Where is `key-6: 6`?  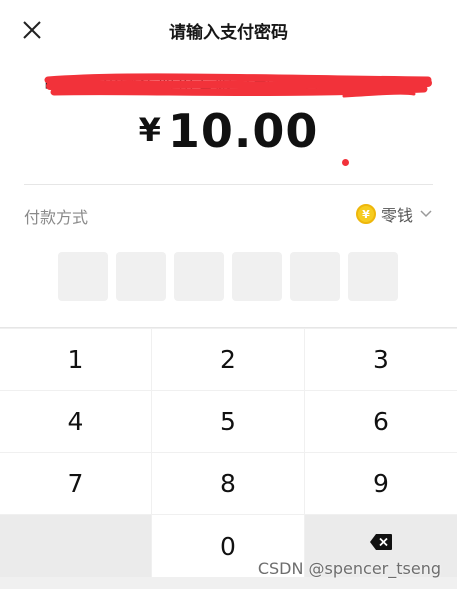 key-6: 6 is located at coordinates (381, 421).